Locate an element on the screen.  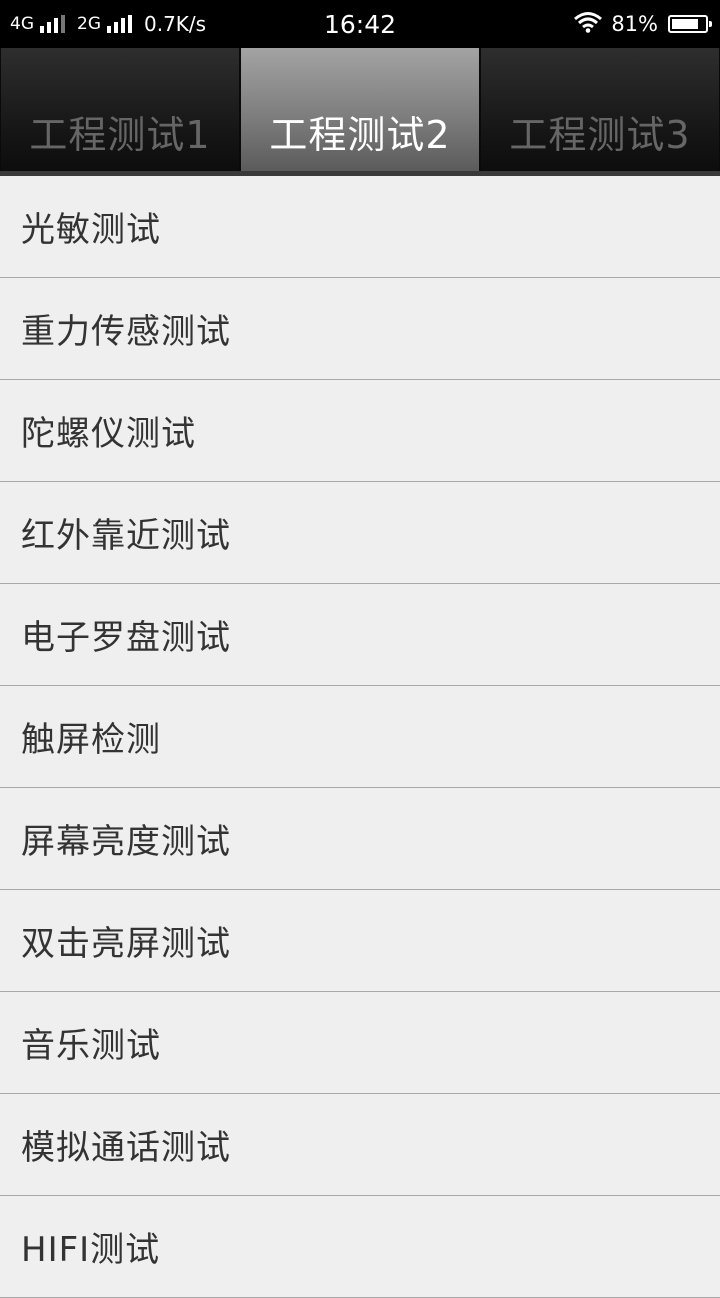
tab-label: 工程测试1 is located at coordinates (120, 135).